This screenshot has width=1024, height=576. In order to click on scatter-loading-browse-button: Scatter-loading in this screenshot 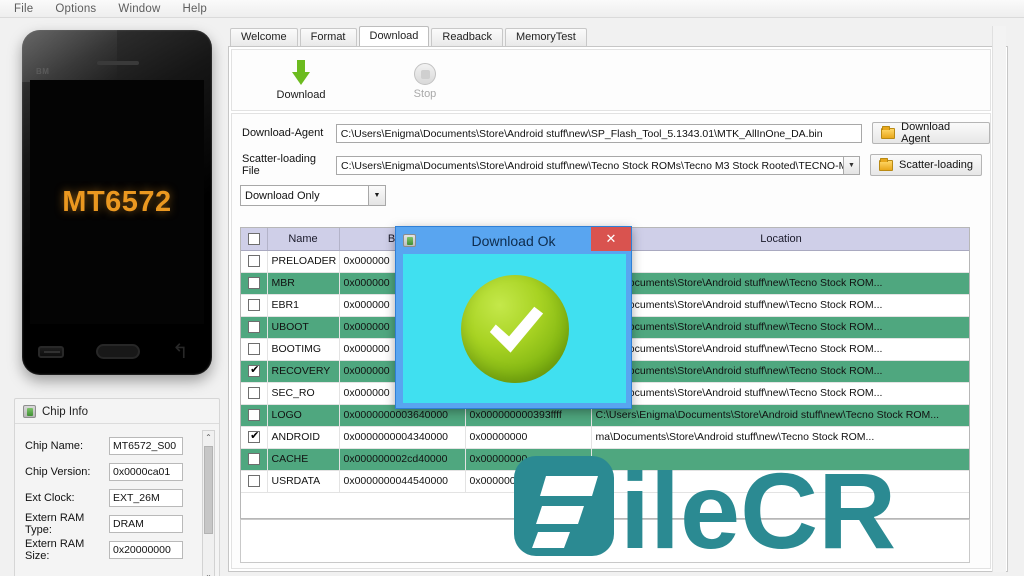, I will do `click(926, 165)`.